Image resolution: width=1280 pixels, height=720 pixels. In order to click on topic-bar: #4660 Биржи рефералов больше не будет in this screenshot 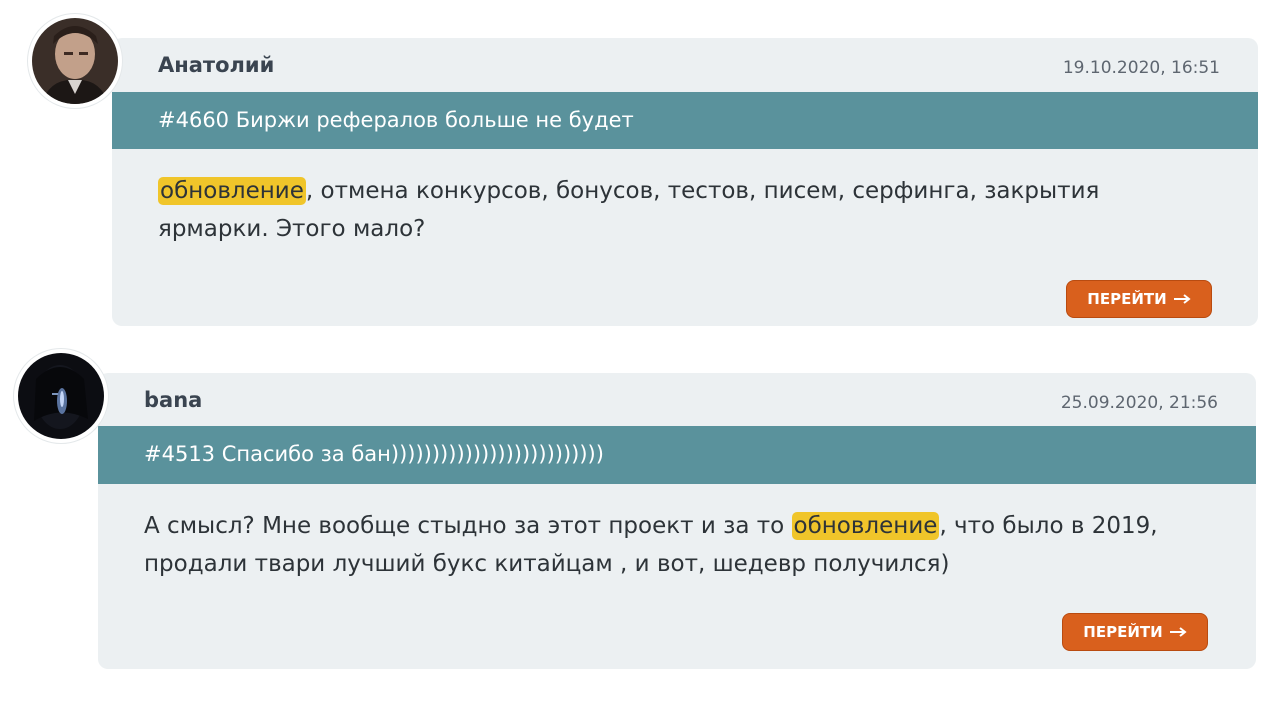, I will do `click(685, 120)`.